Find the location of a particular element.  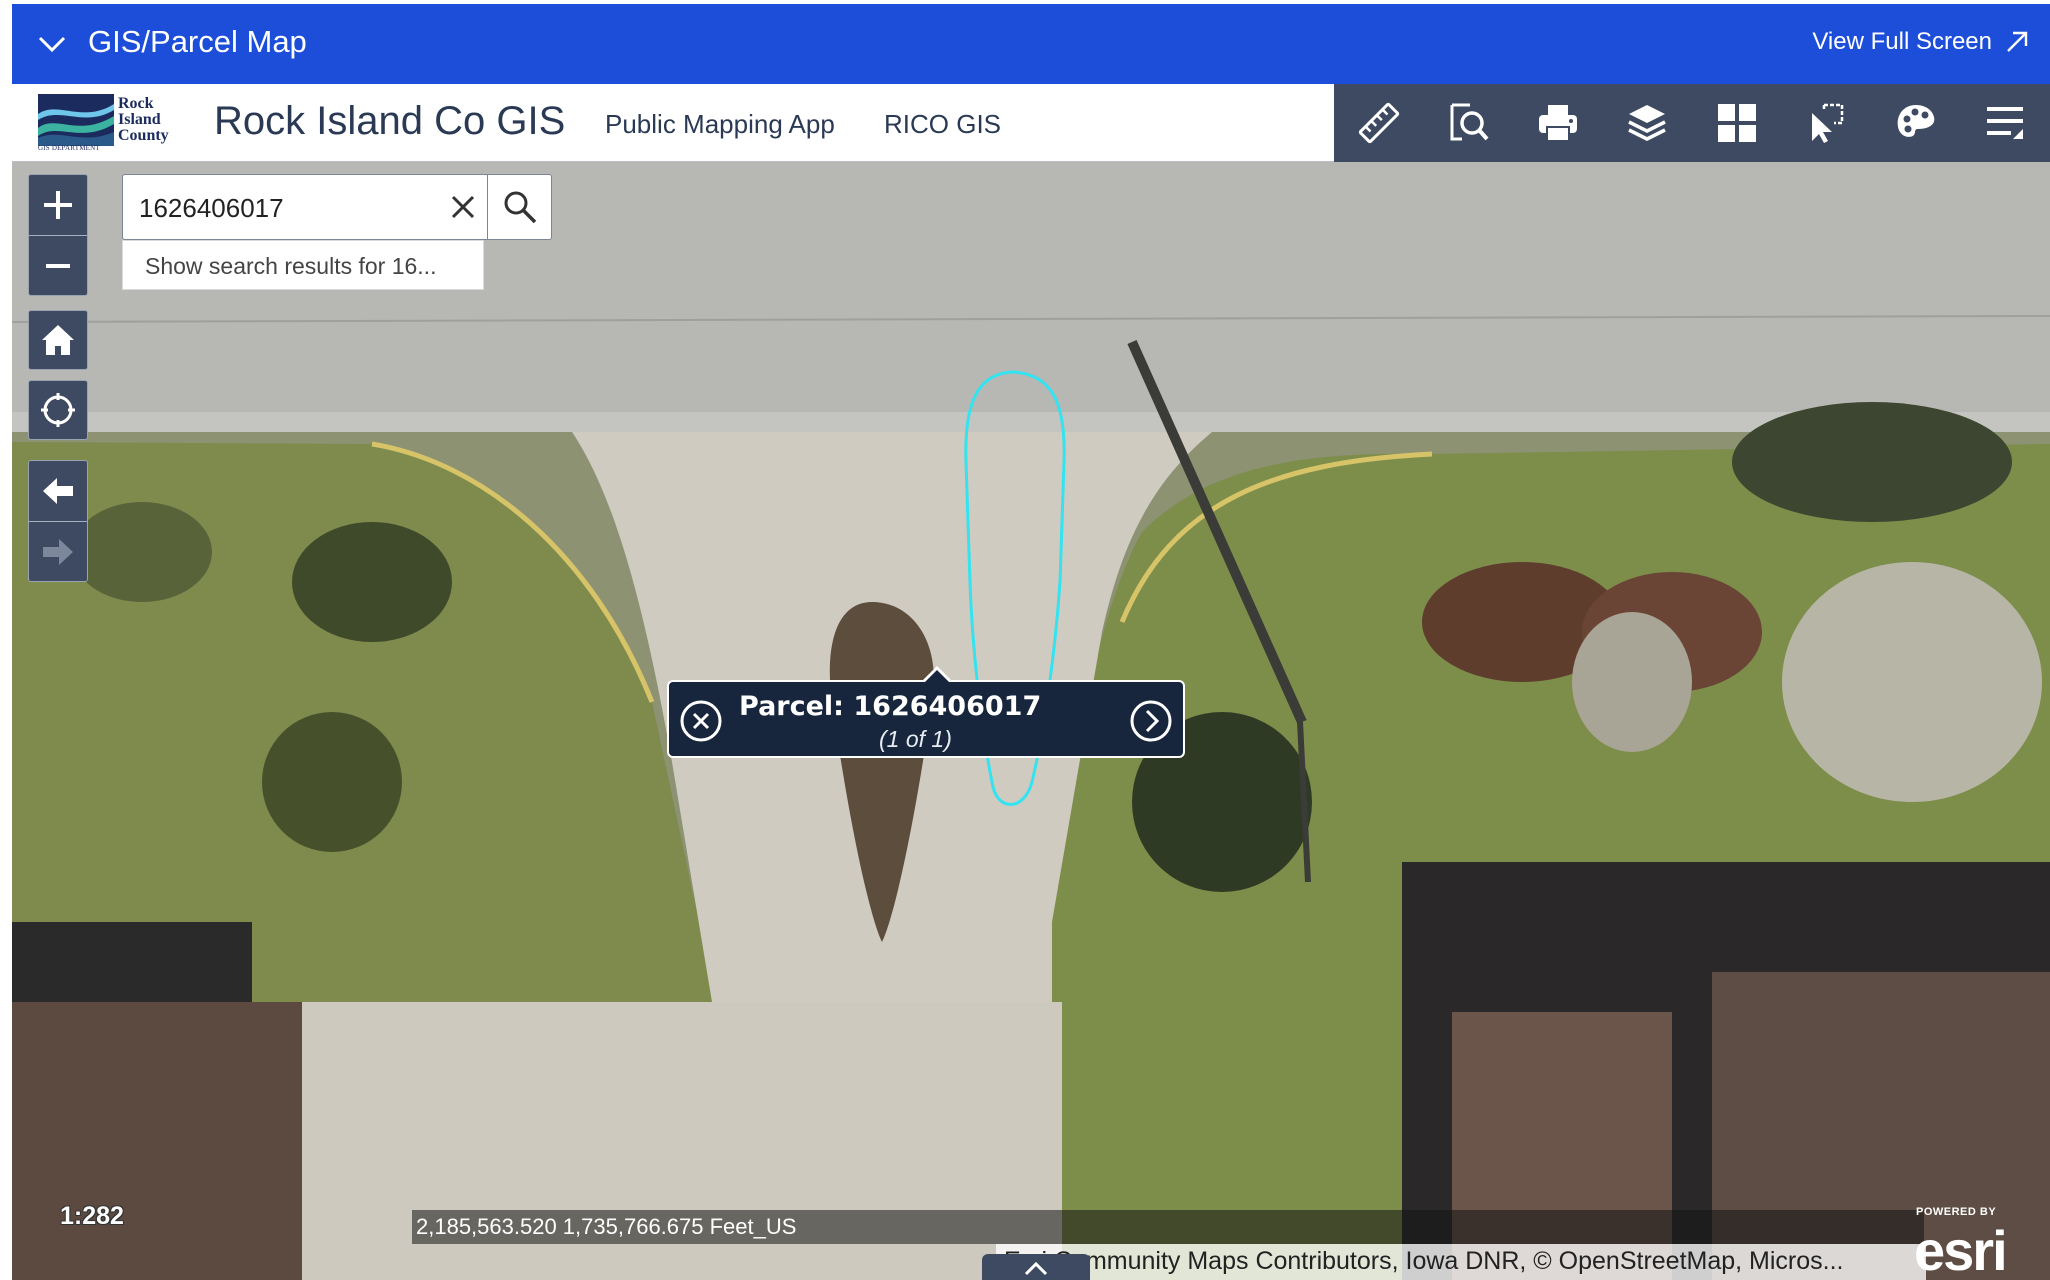

menu-button is located at coordinates (2005, 123).